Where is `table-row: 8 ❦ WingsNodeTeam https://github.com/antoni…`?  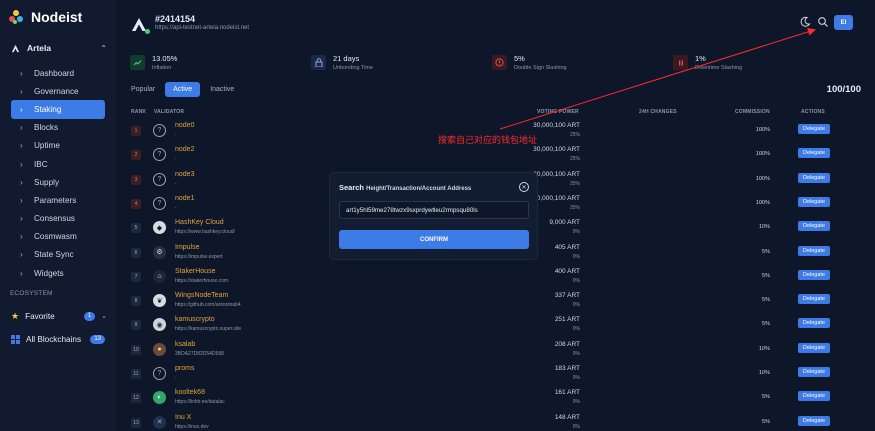 table-row: 8 ❦ WingsNodeTeam https://github.com/antoni… is located at coordinates (496, 301).